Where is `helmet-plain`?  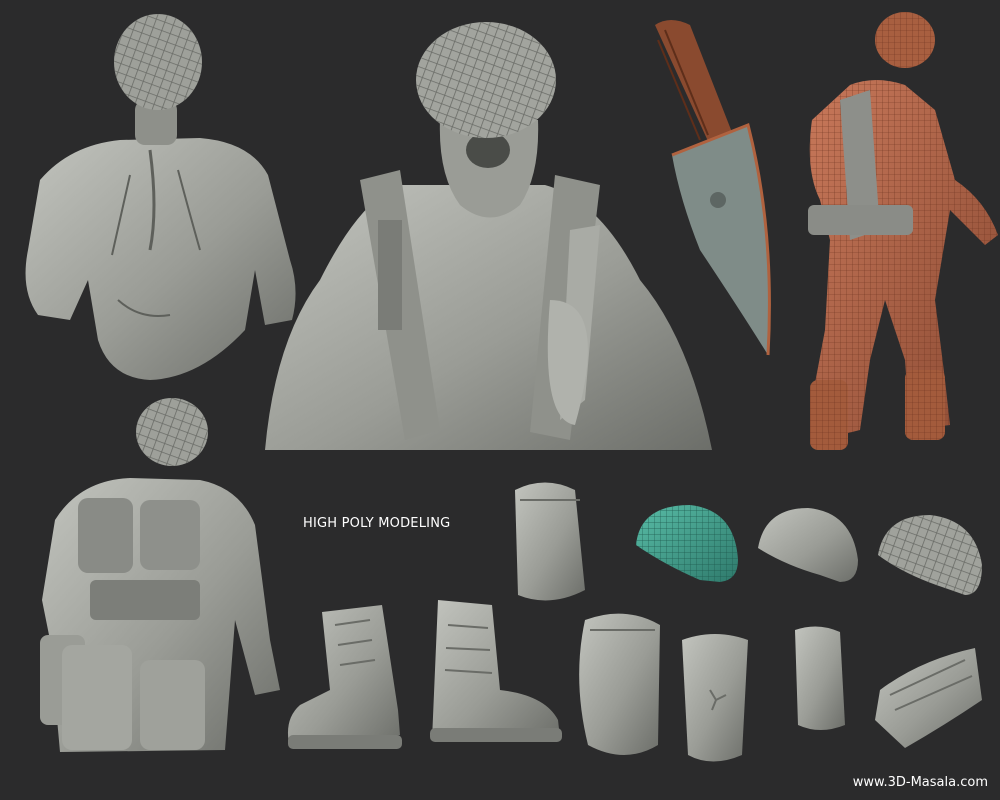 helmet-plain is located at coordinates (808, 545).